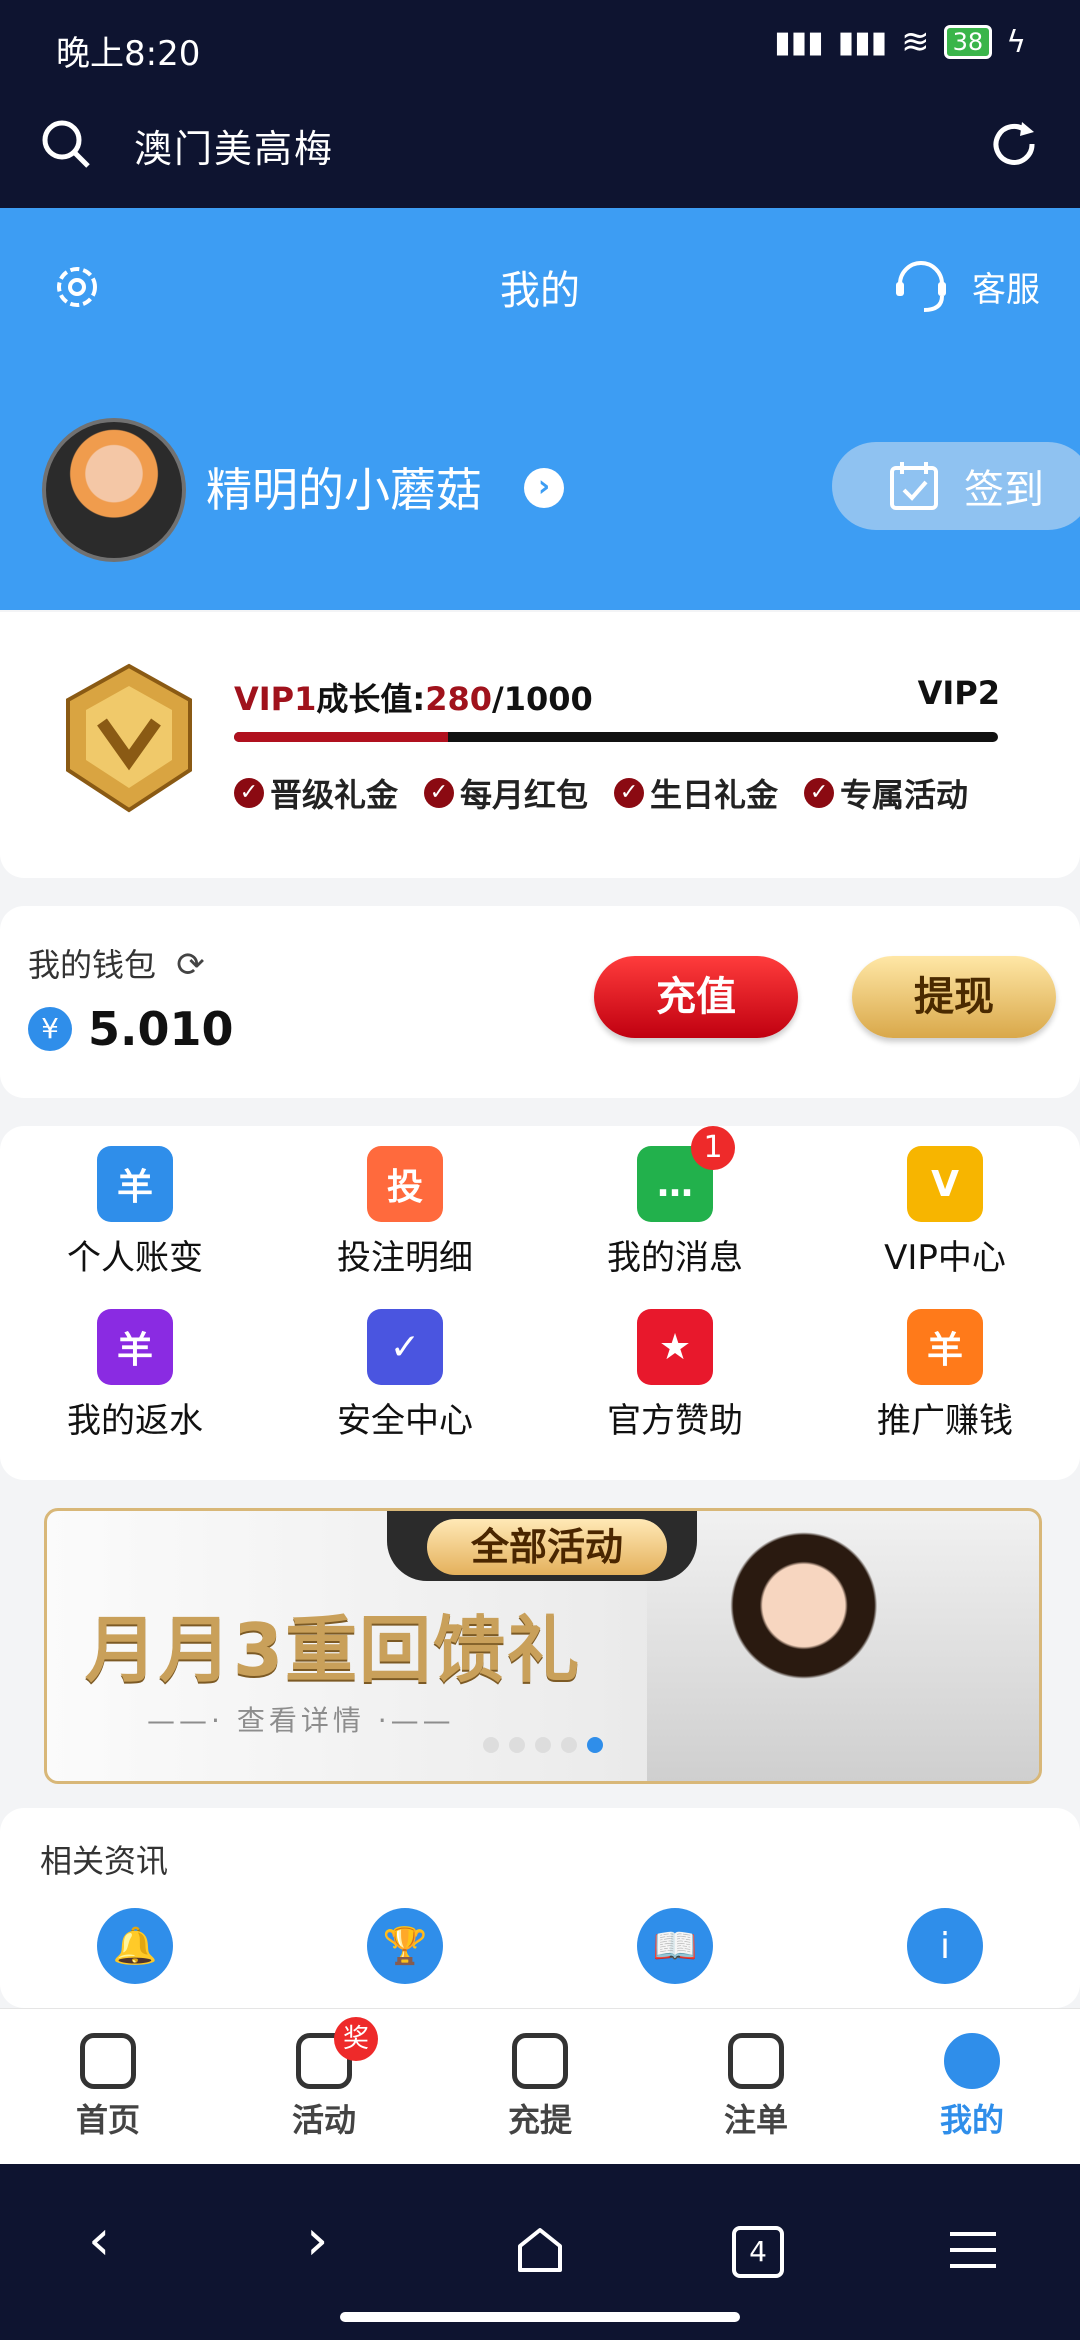  What do you see at coordinates (1004, 490) in the screenshot?
I see `checkin-label: 签到` at bounding box center [1004, 490].